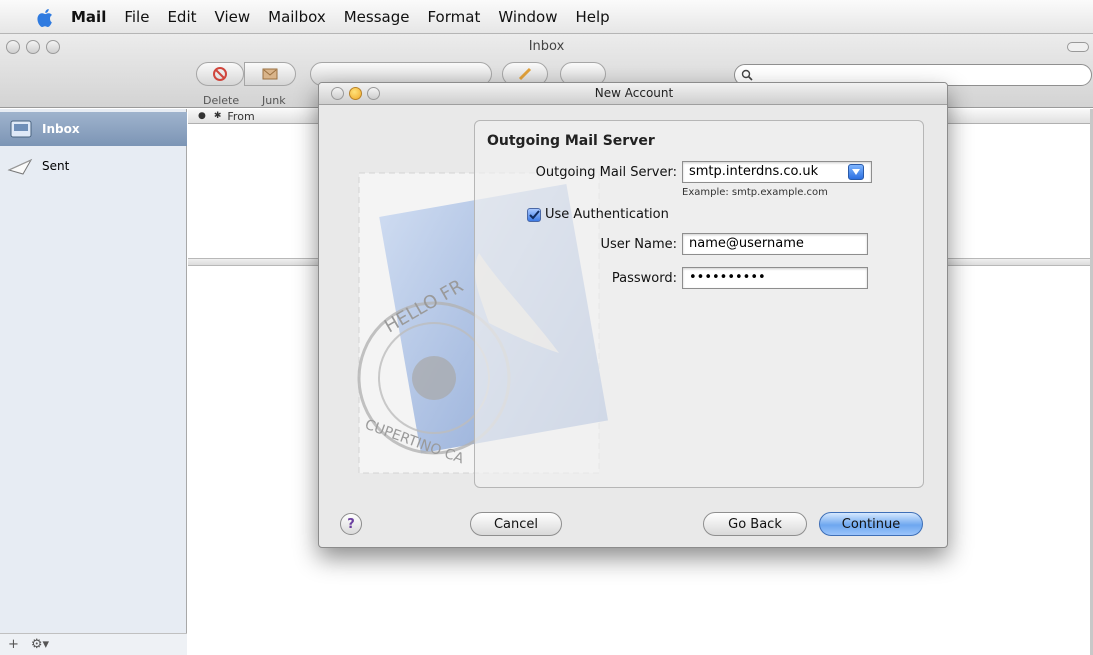 The image size is (1093, 655). I want to click on sidebar-item-sent: Sent, so click(93, 166).